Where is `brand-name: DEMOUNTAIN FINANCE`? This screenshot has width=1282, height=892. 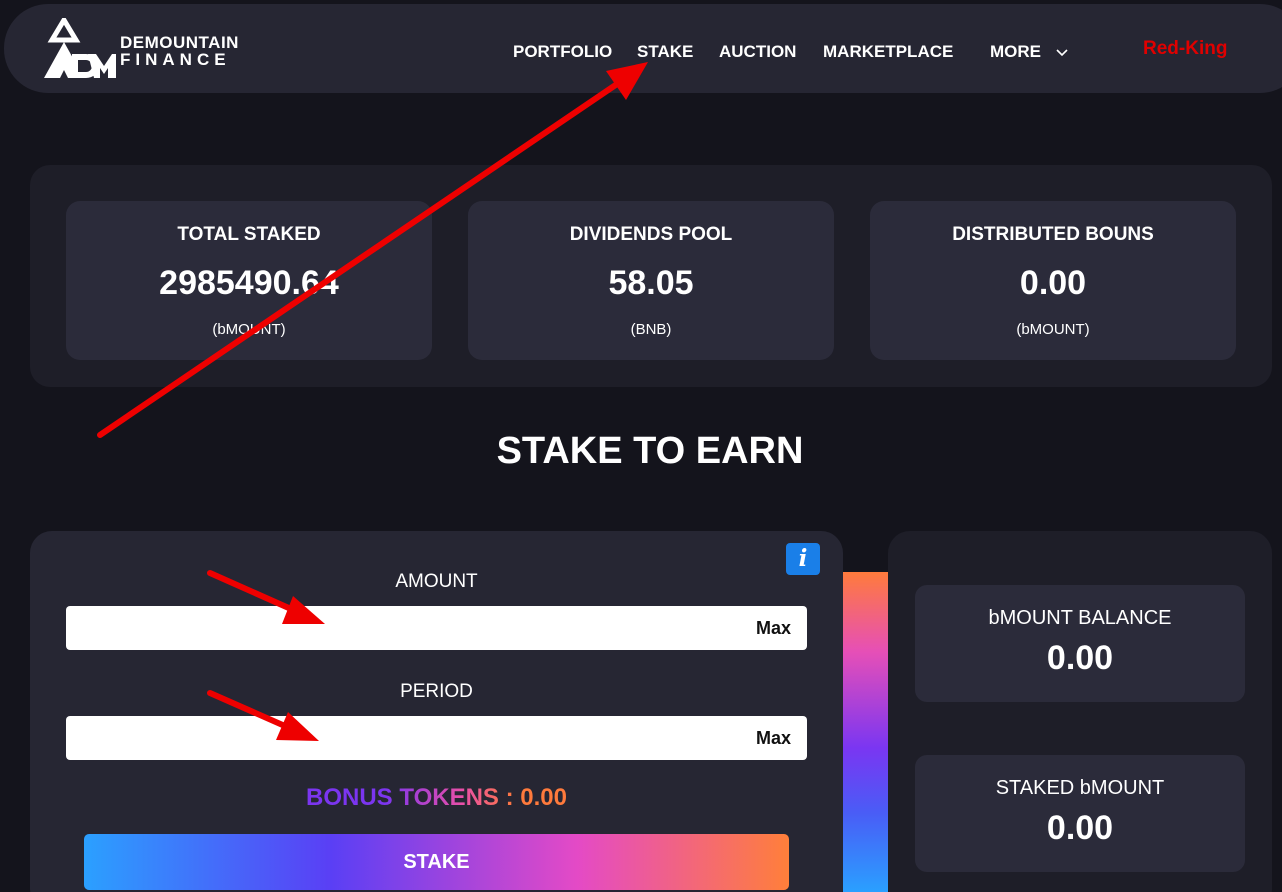 brand-name: DEMOUNTAIN FINANCE is located at coordinates (179, 51).